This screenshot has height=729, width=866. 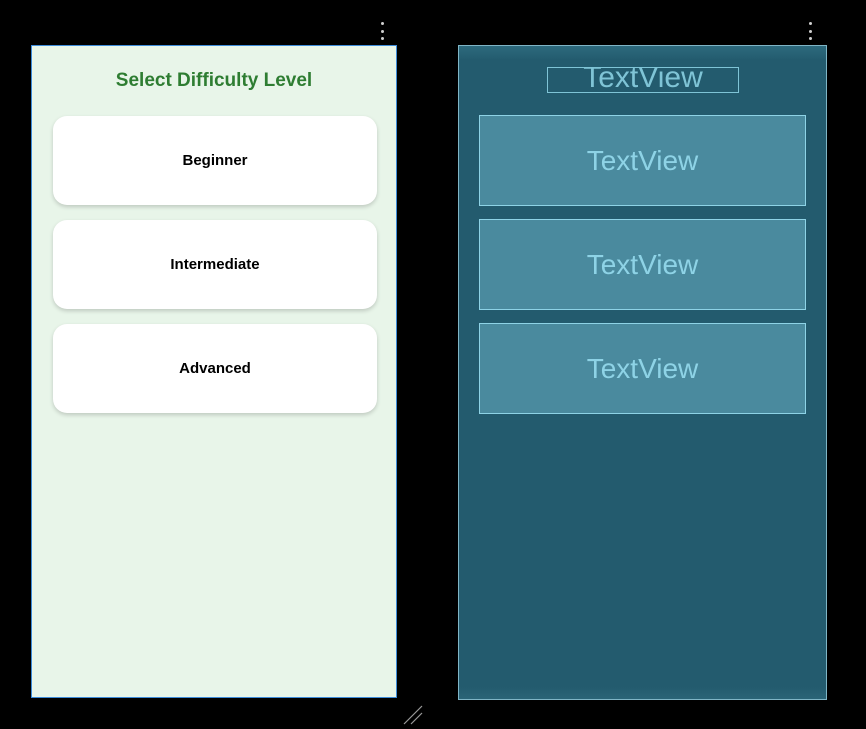 I want to click on page-title: Select Difficulty Level, so click(x=214, y=80).